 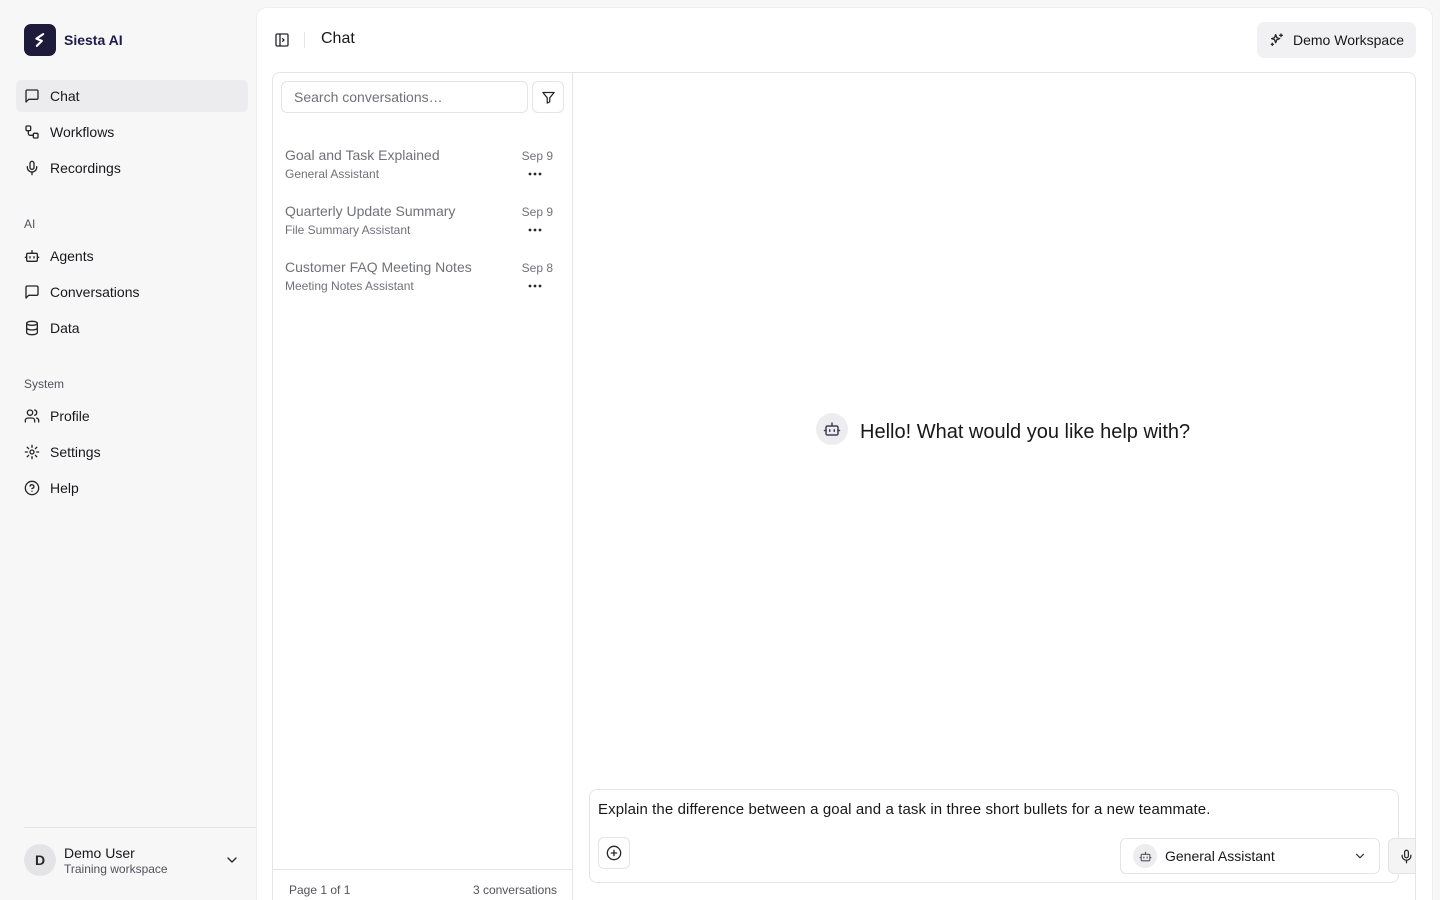 I want to click on greeting: Hello! What would you like help with?, so click(x=1003, y=429).